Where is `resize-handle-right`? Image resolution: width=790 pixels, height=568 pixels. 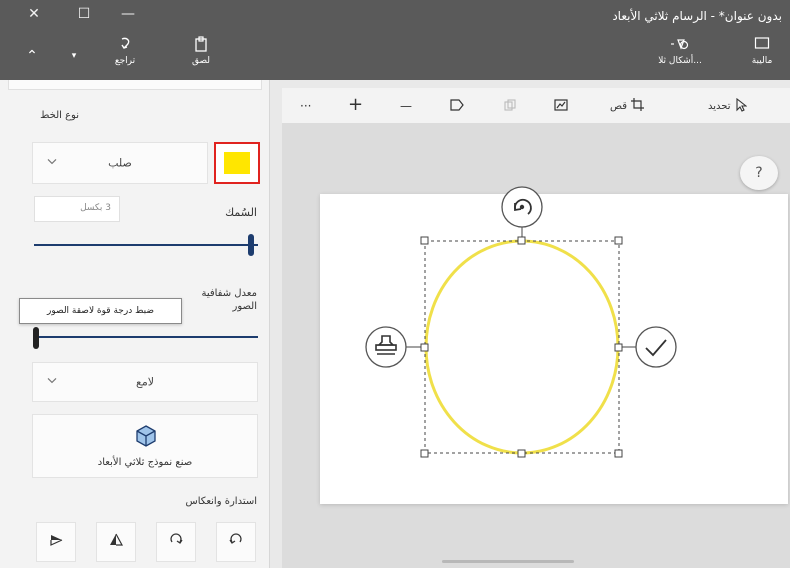
resize-handle-right is located at coordinates (618, 347).